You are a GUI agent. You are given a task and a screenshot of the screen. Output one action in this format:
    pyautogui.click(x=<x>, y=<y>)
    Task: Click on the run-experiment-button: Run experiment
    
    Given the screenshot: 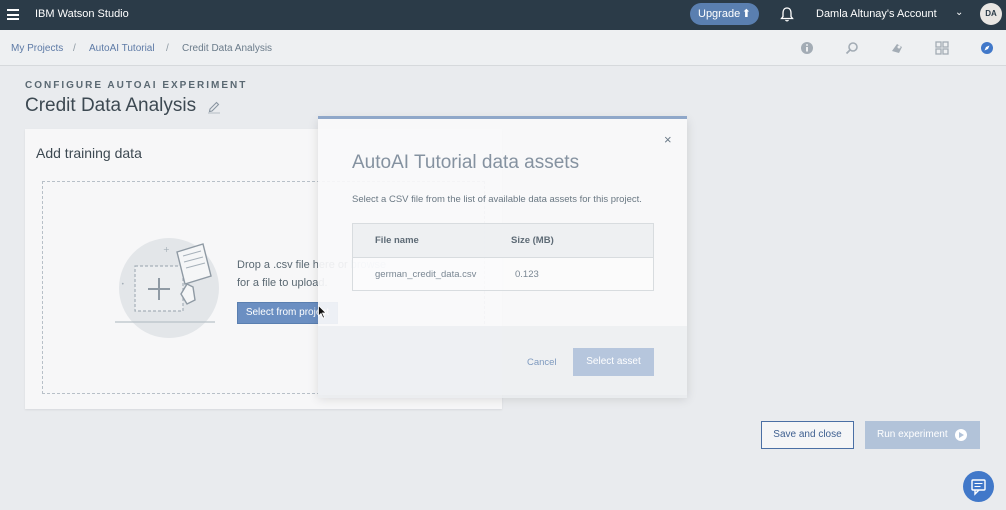 What is the action you would take?
    pyautogui.click(x=922, y=435)
    